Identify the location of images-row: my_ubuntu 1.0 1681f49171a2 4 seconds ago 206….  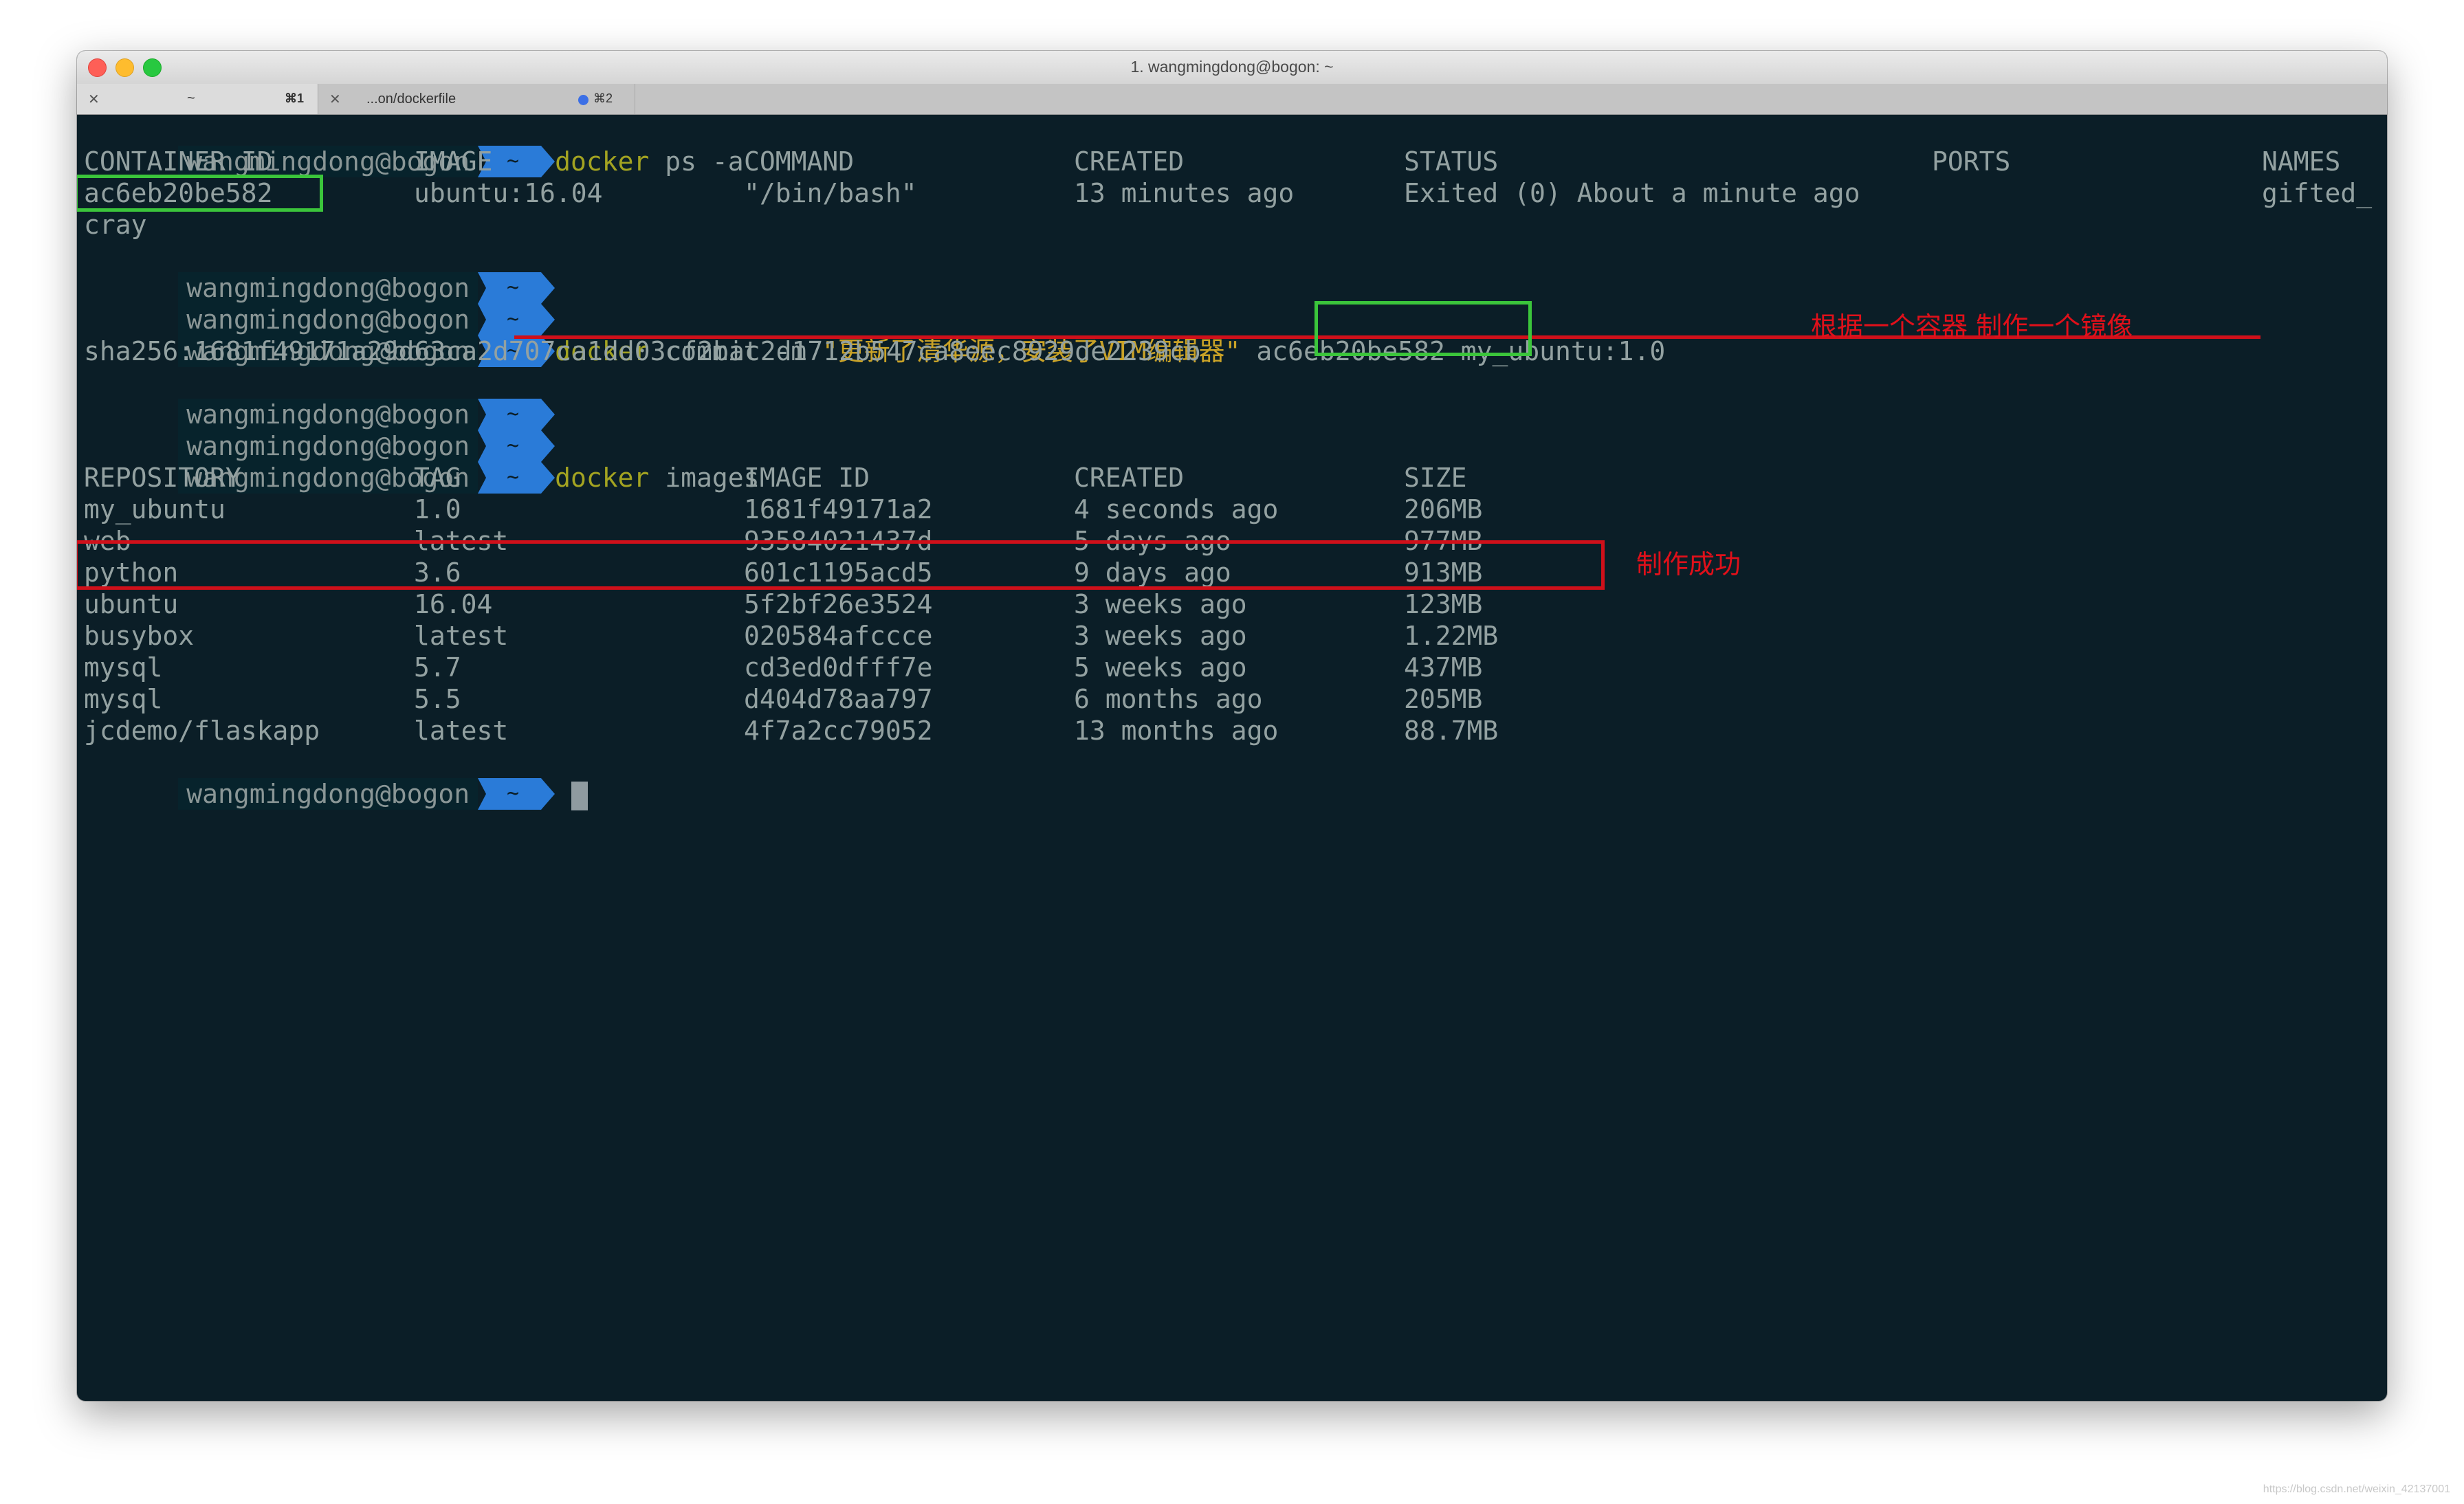
(909, 510).